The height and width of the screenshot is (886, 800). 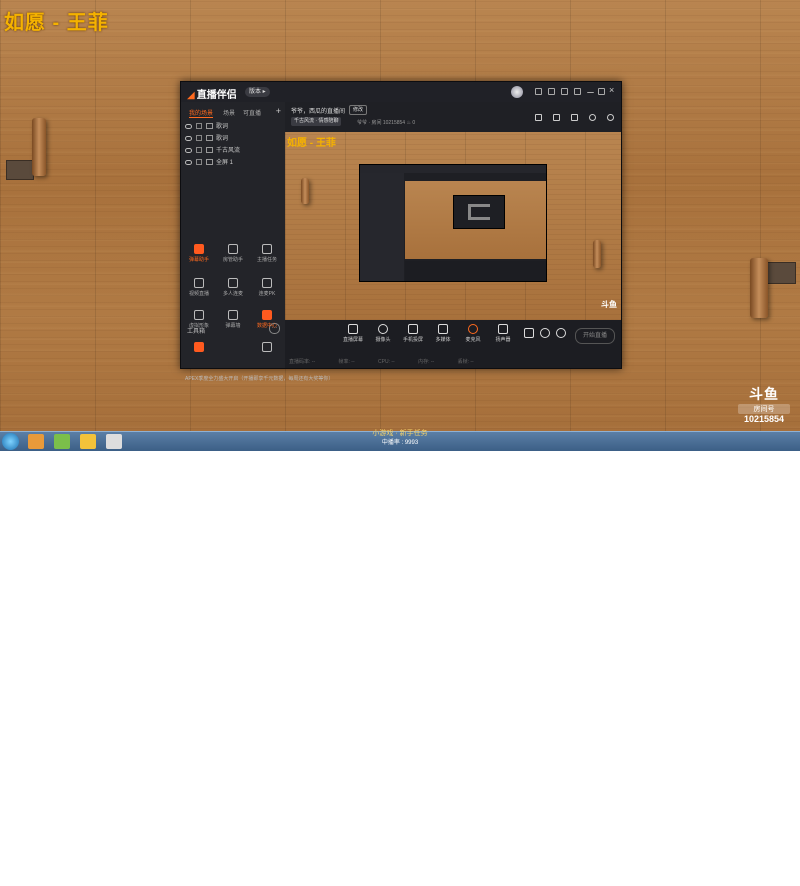 What do you see at coordinates (233, 256) in the screenshot?
I see `tool-admin-assistant: 房管助手` at bounding box center [233, 256].